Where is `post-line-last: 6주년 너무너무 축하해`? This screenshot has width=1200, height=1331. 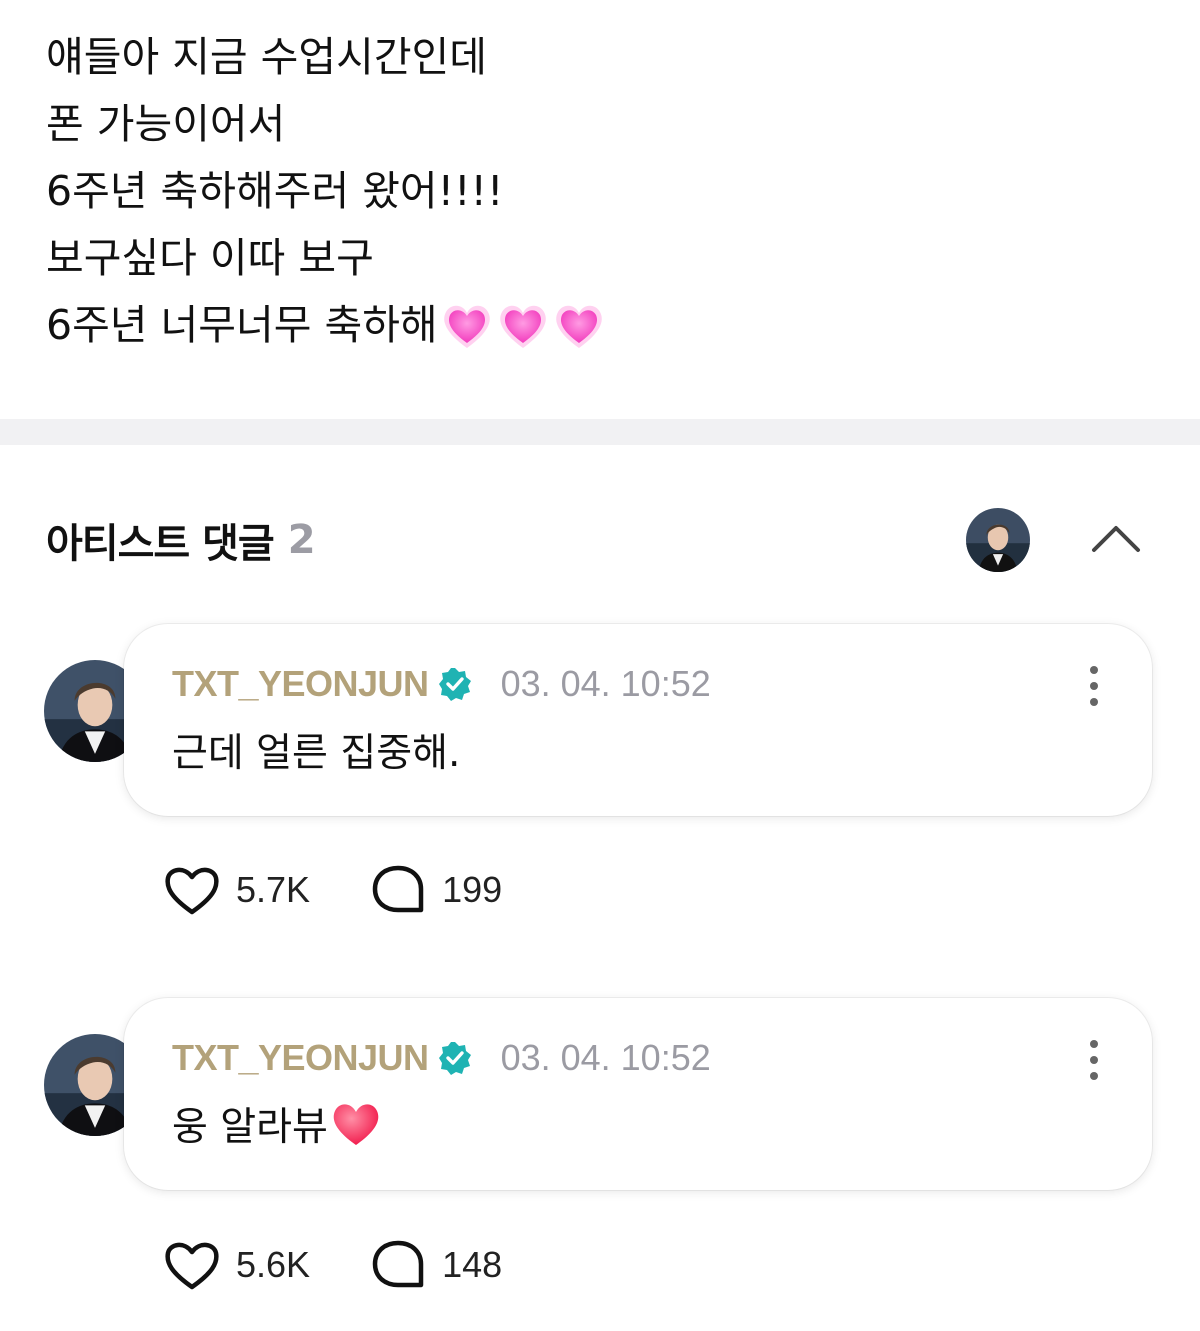 post-line-last: 6주년 너무너무 축하해 is located at coordinates (596, 325).